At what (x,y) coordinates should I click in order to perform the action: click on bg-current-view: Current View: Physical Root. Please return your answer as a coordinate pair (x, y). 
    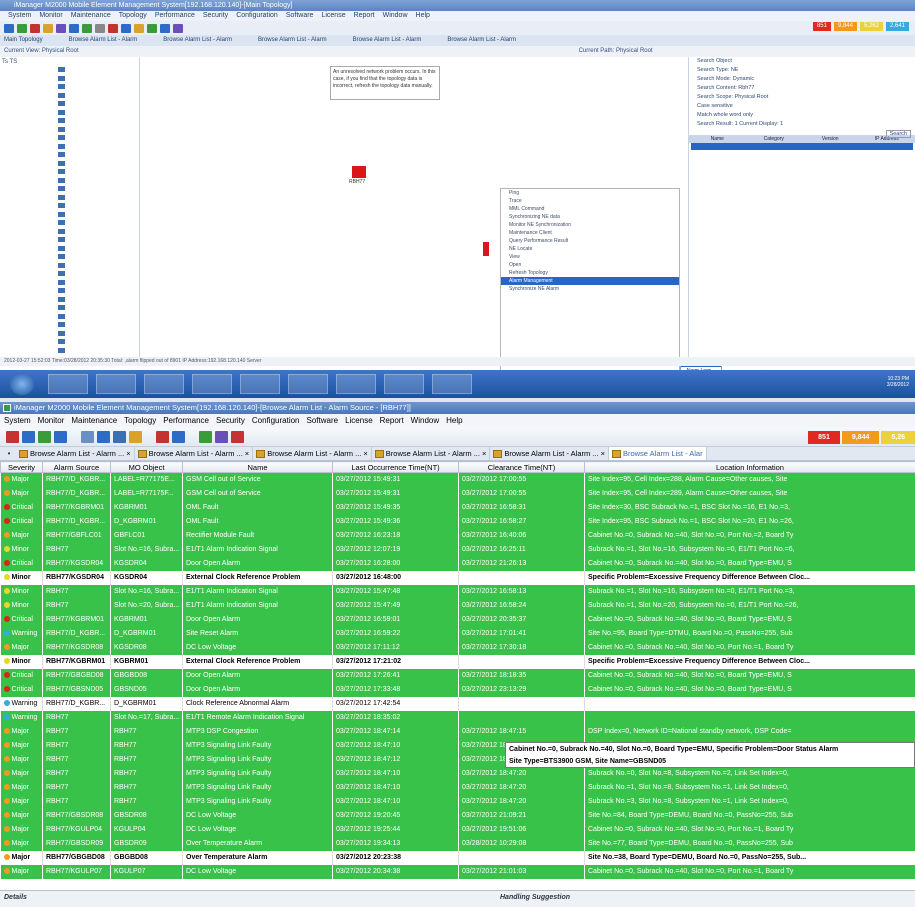
    Looking at the image, I should click on (41, 51).